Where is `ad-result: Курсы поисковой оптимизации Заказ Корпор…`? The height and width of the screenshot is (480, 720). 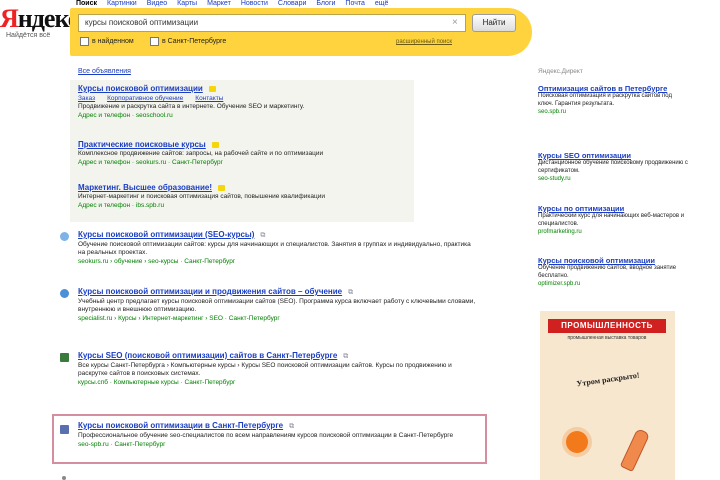
ad-result: Курсы поисковой оптимизации Заказ Корпор… is located at coordinates (278, 102).